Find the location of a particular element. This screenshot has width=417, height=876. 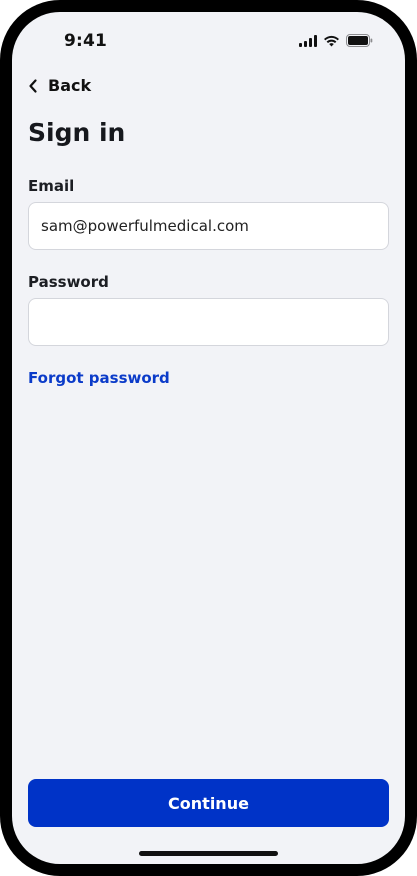

back-label: Back is located at coordinates (70, 85).